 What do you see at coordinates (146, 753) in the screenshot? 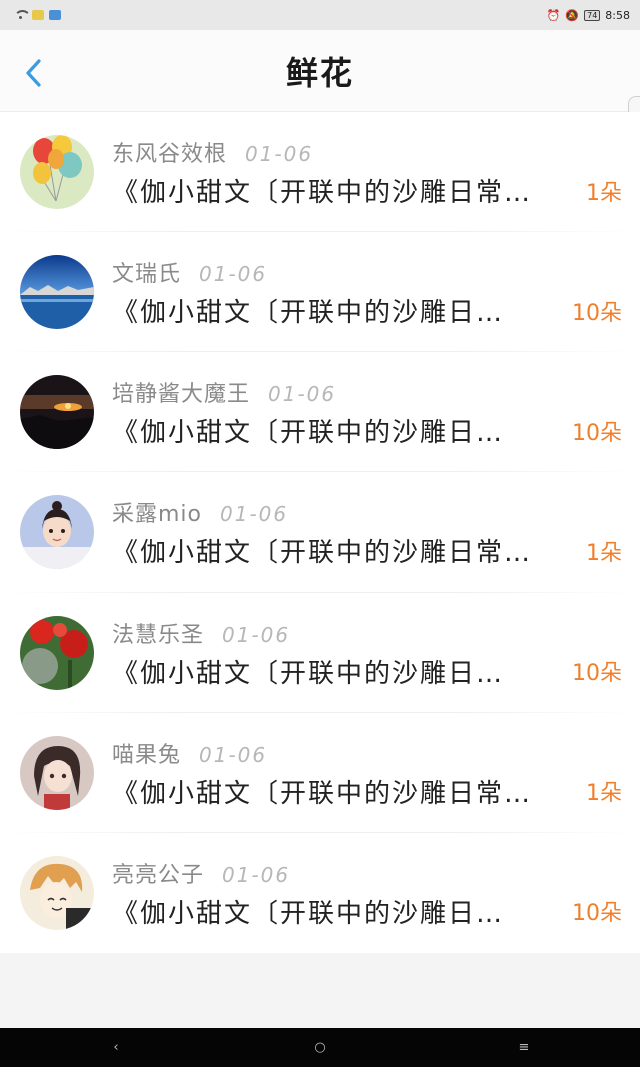
I see `username: 喵果兔` at bounding box center [146, 753].